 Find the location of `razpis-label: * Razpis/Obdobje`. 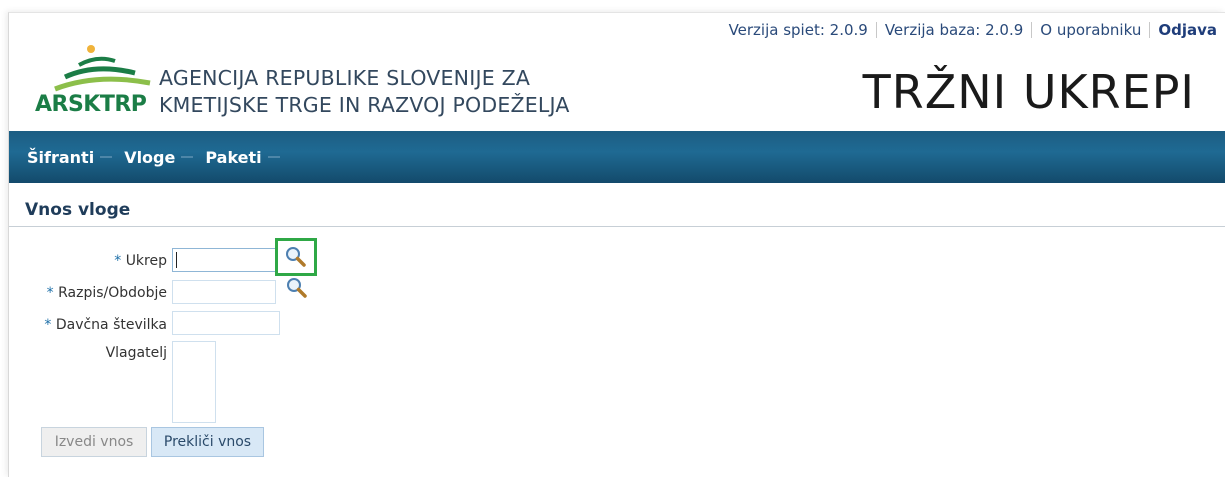

razpis-label: * Razpis/Obdobje is located at coordinates (92, 293).